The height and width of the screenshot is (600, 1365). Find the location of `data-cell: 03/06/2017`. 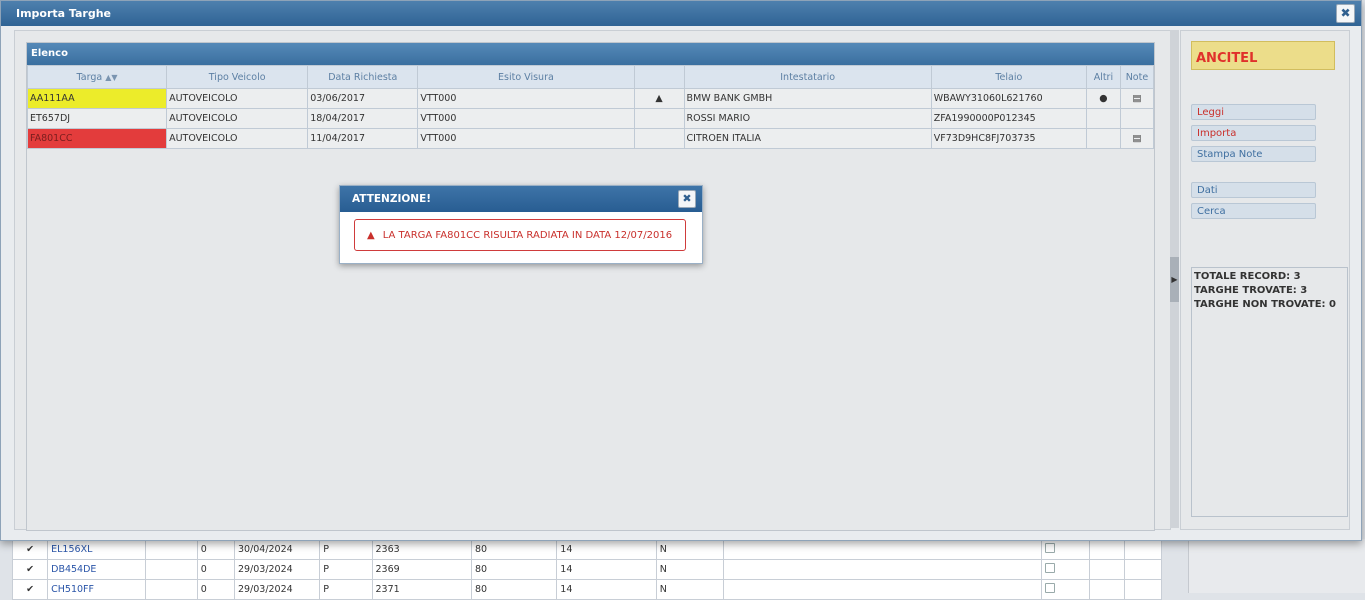

data-cell: 03/06/2017 is located at coordinates (363, 98).